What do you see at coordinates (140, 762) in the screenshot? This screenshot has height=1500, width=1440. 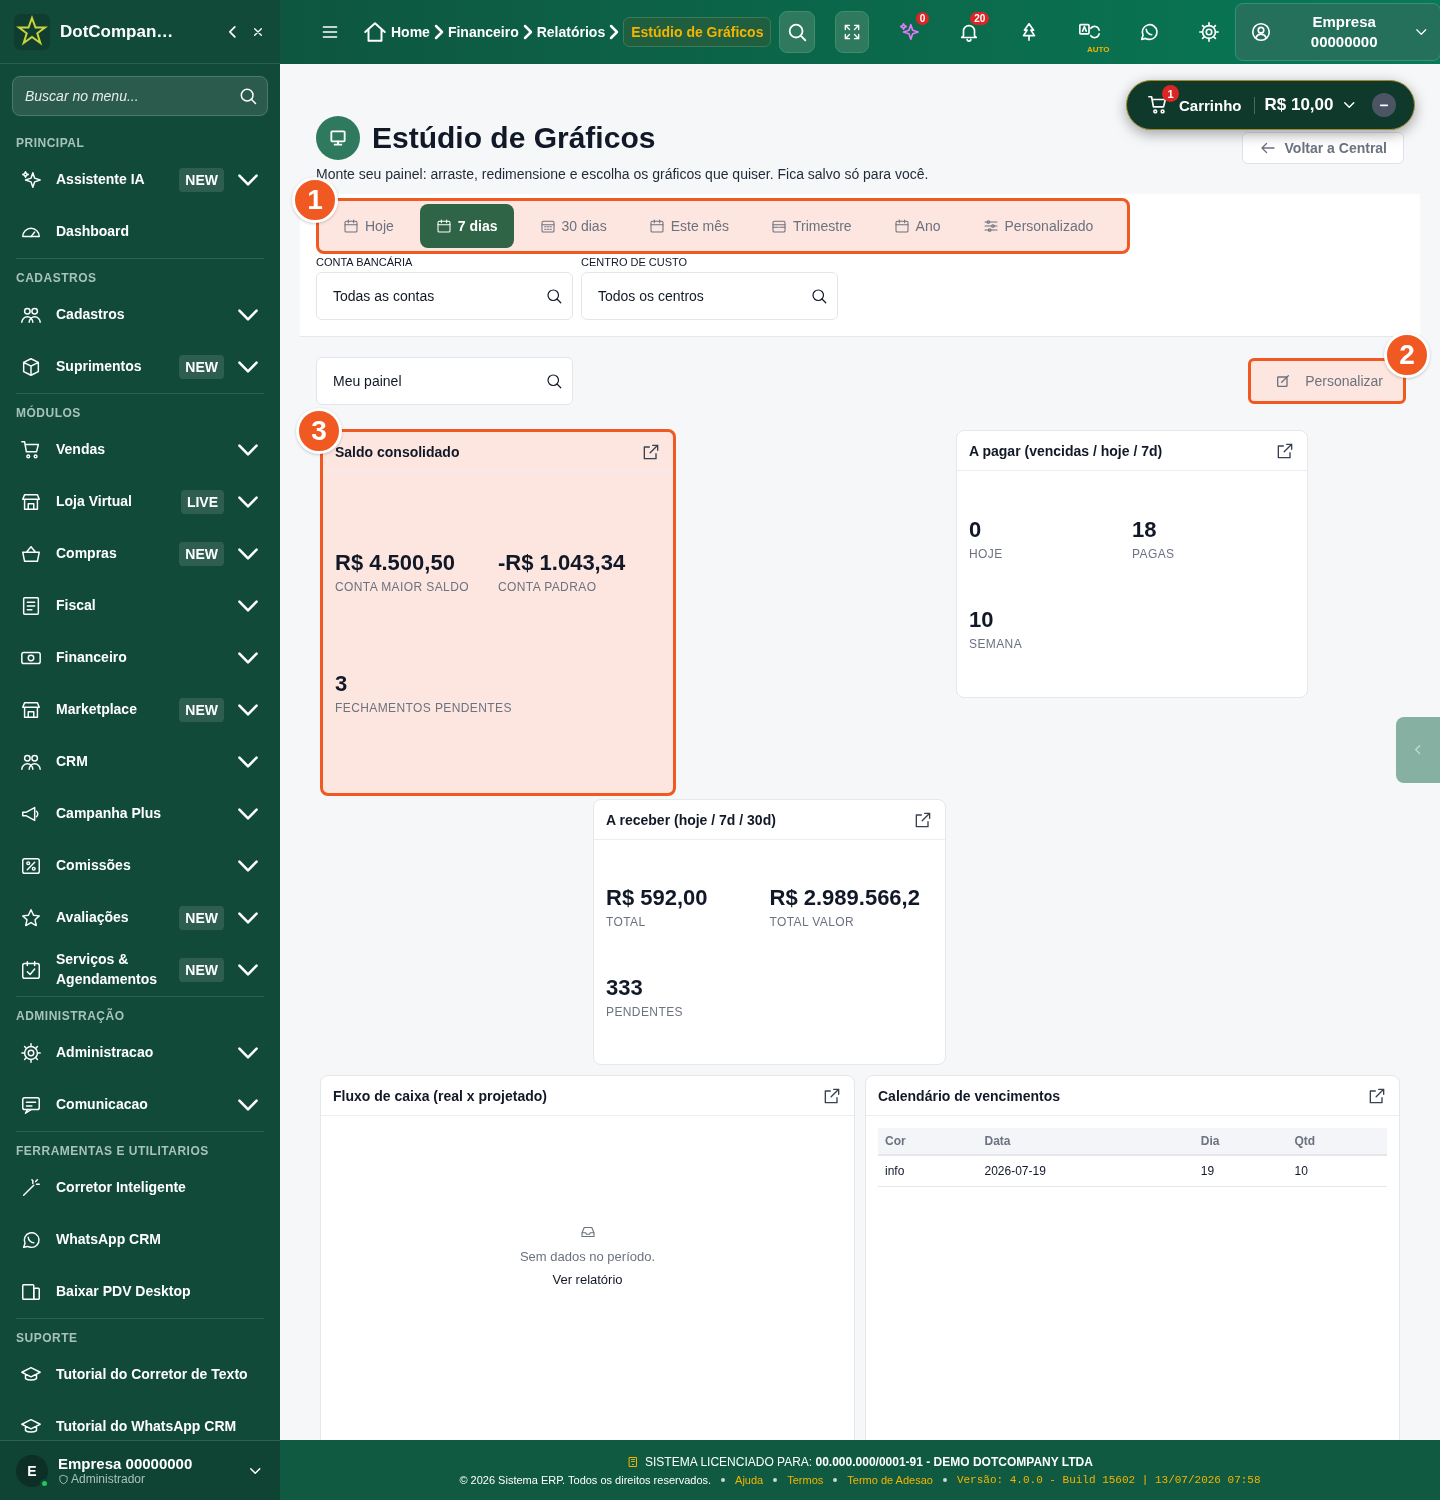 I see `sidebar-item: CRM` at bounding box center [140, 762].